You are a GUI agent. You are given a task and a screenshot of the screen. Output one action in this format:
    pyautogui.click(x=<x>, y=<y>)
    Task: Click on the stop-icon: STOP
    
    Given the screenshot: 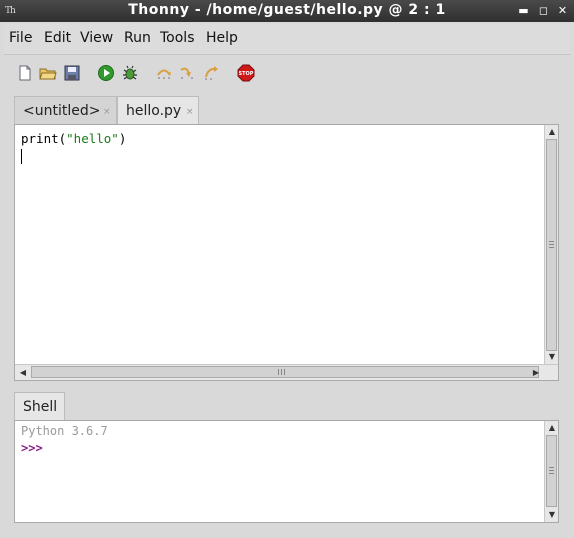 What is the action you would take?
    pyautogui.click(x=246, y=73)
    